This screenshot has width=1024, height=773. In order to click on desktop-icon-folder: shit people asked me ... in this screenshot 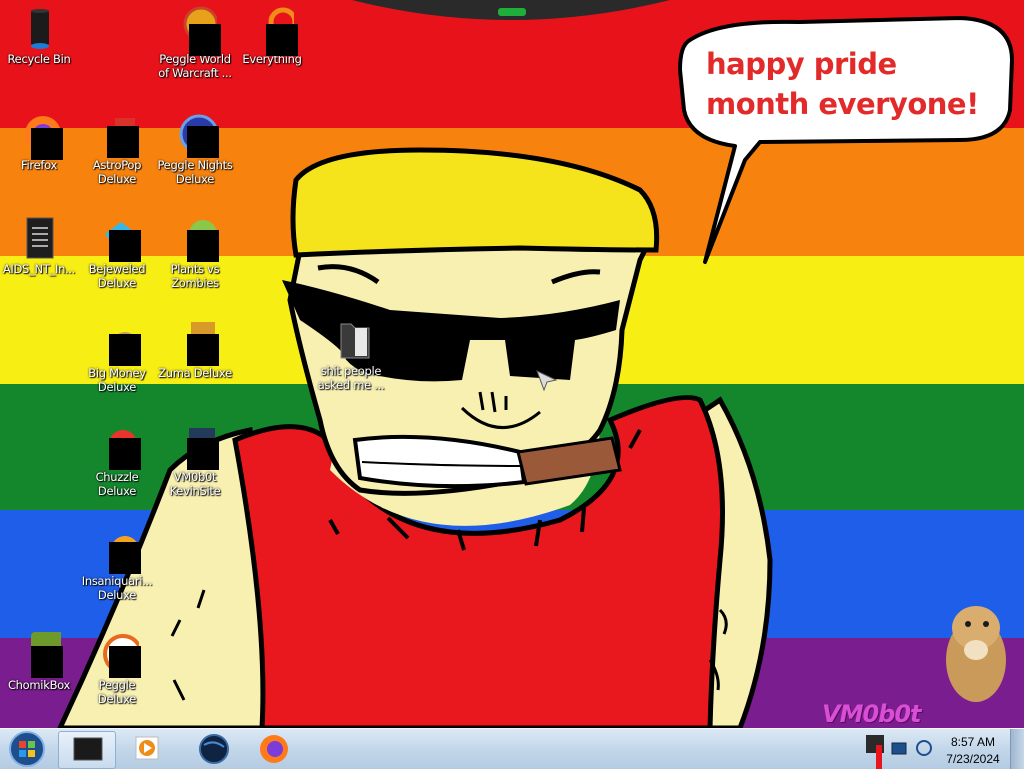, I will do `click(351, 355)`.